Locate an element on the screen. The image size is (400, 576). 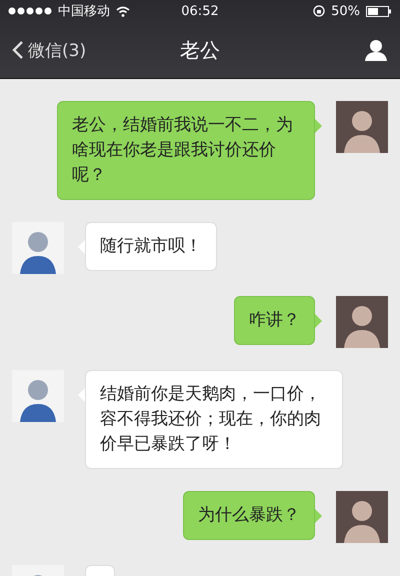
back-link: 微信(3) is located at coordinates (67, 50).